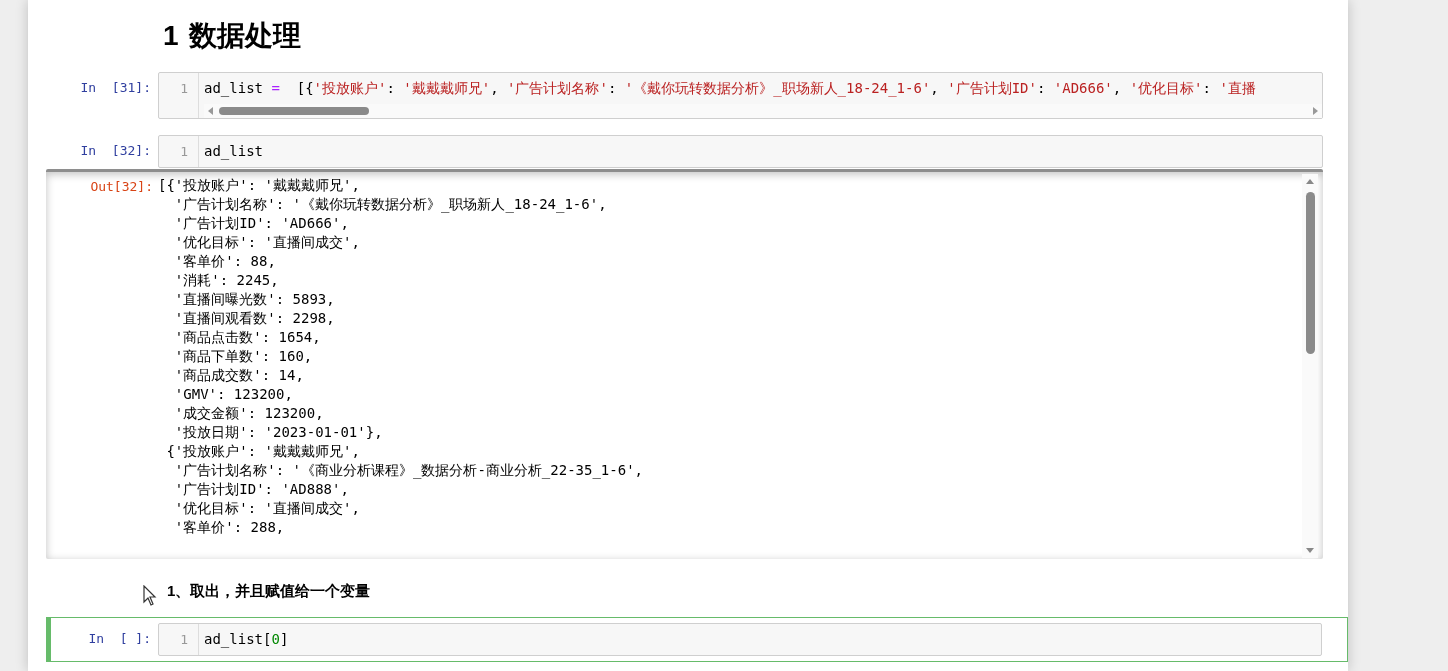 The height and width of the screenshot is (671, 1448). Describe the element at coordinates (408, 470) in the screenshot. I see `output-line: '广告计划名称': '《商业分析课程》_数据分析-商业分析_22-35_1-6',` at that location.